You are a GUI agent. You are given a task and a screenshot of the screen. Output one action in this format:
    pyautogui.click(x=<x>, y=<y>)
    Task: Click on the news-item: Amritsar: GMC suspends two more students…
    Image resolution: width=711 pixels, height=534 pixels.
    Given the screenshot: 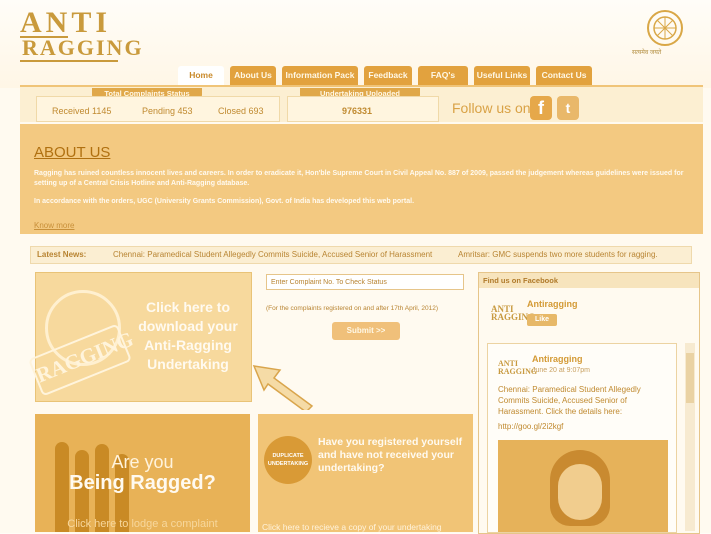 What is the action you would take?
    pyautogui.click(x=558, y=254)
    